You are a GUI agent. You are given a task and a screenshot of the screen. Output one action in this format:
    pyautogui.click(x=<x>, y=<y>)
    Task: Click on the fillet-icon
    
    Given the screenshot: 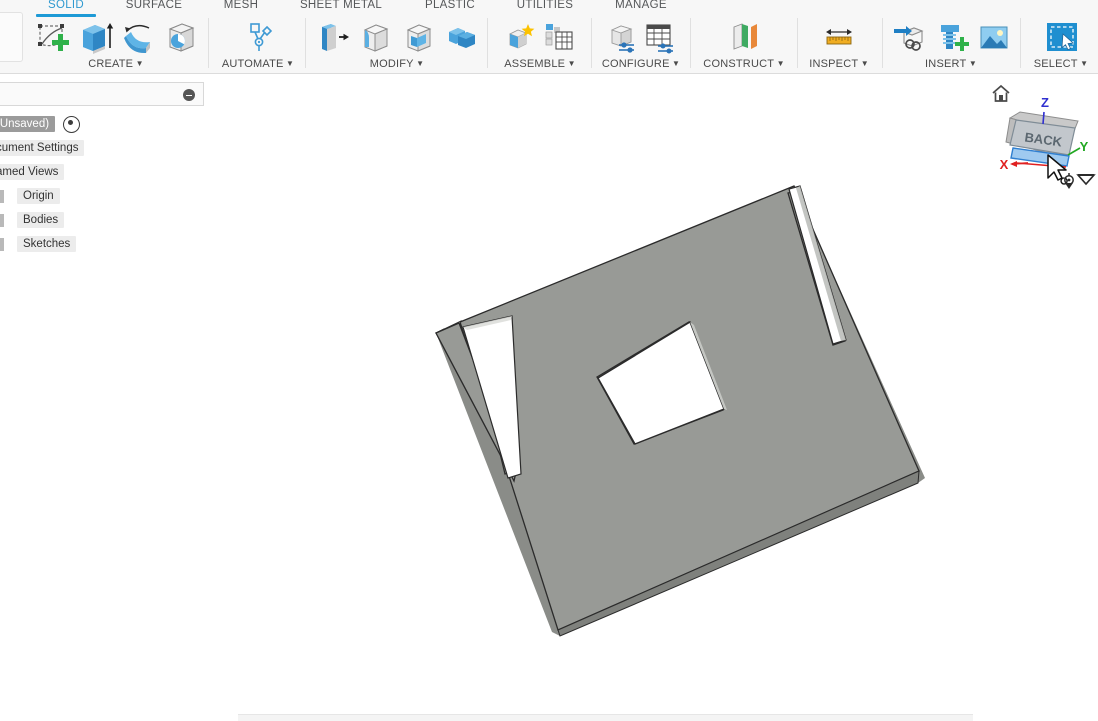 What is the action you would take?
    pyautogui.click(x=376, y=37)
    